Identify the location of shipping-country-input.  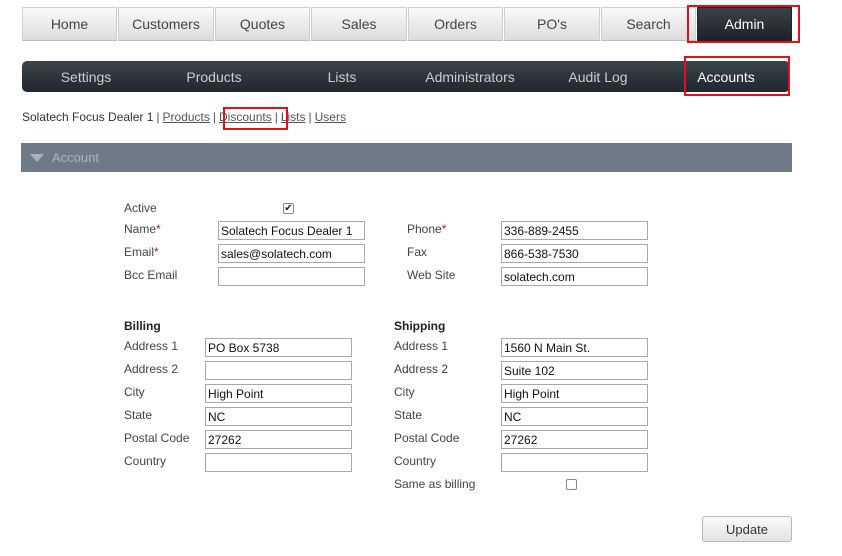
(574, 462).